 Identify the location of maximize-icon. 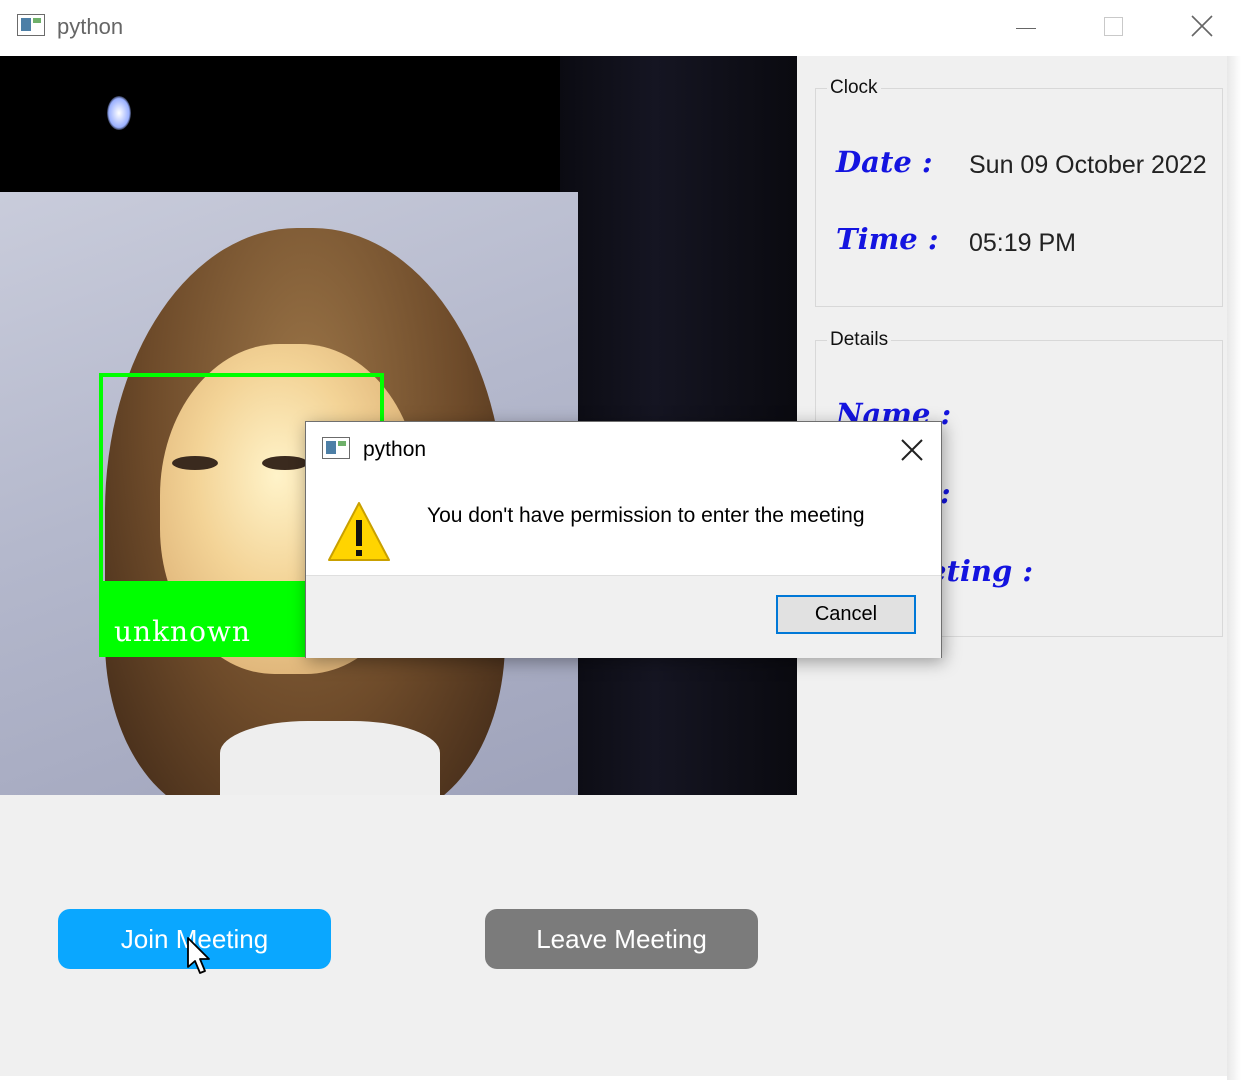
(1113, 26).